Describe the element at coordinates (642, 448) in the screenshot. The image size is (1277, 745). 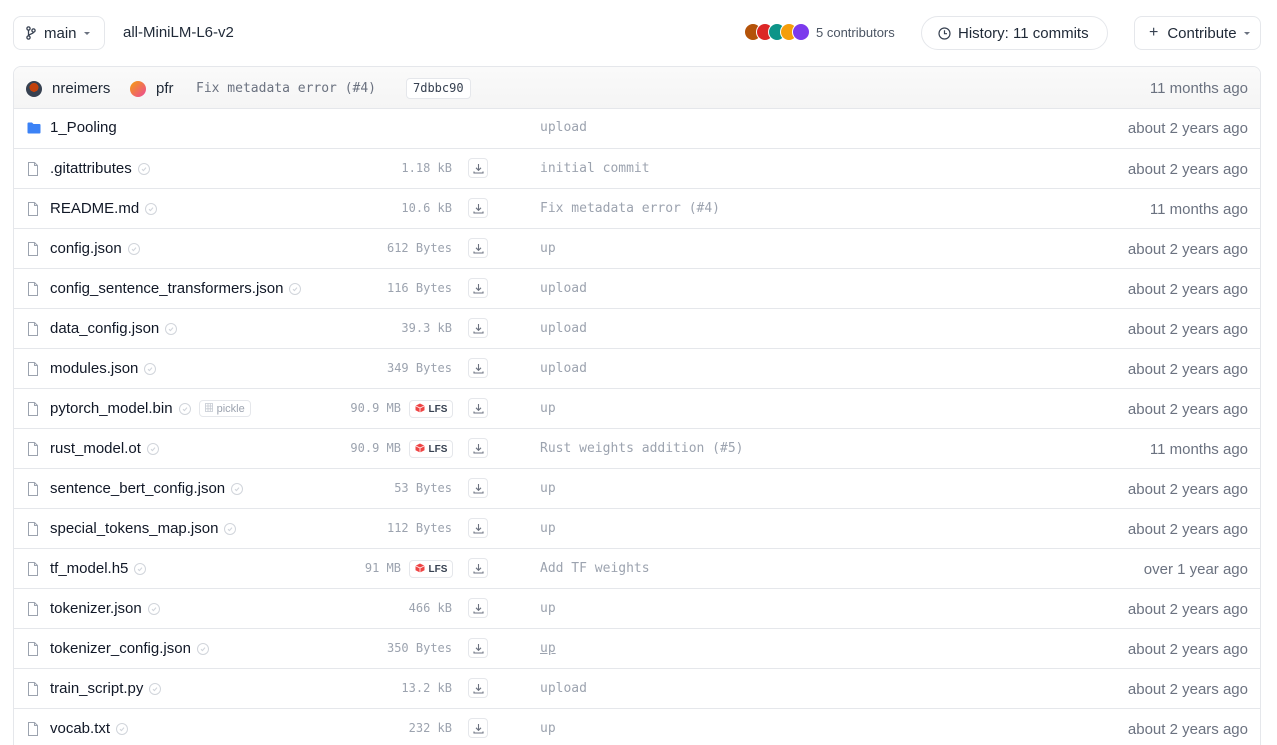
I see `file-commit-message: Rust weights addition (#5)` at that location.